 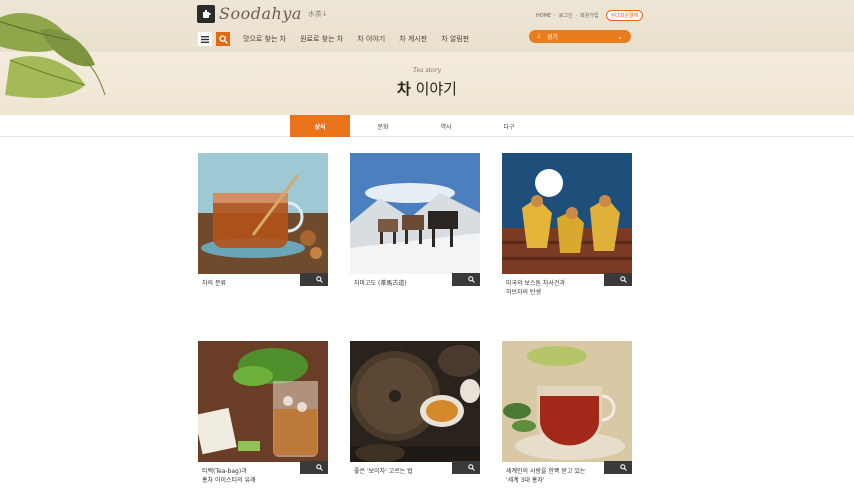 I want to click on article-card: 차마고도 (茶馬古道), so click(x=415, y=220).